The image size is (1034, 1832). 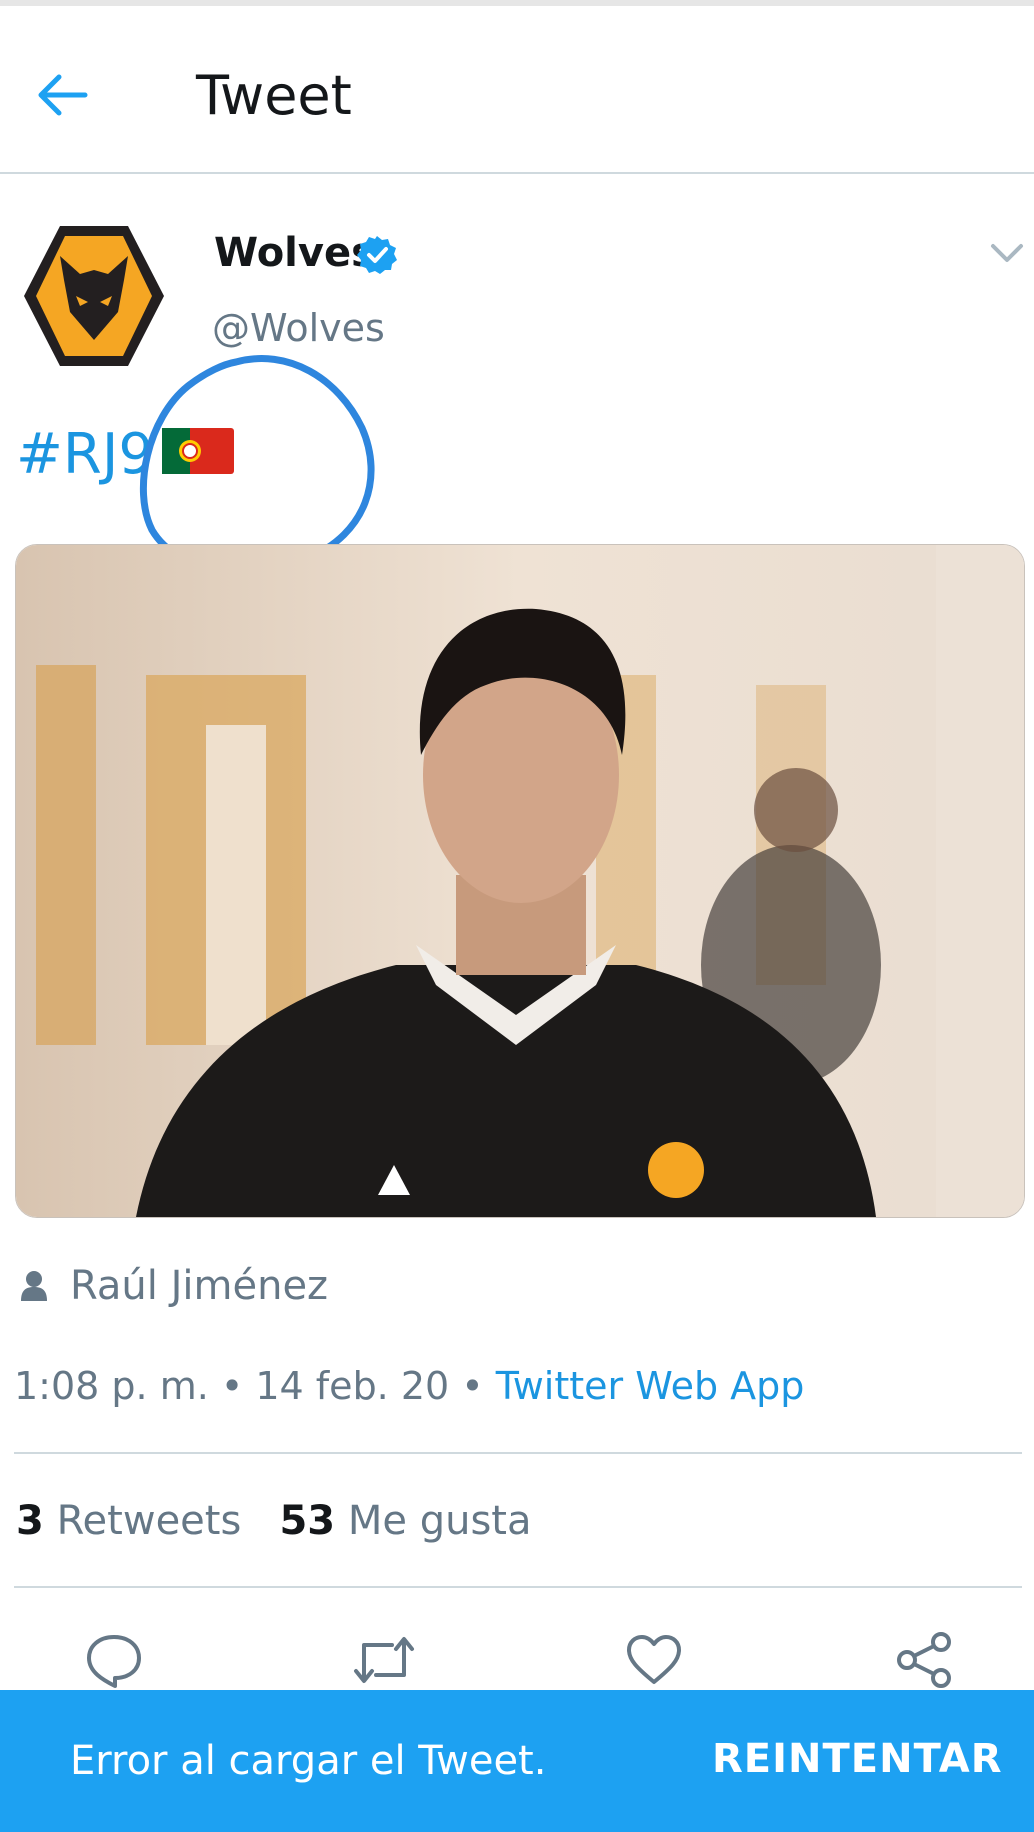 What do you see at coordinates (352, 1386) in the screenshot?
I see `tweet-date: 14 feb. 20` at bounding box center [352, 1386].